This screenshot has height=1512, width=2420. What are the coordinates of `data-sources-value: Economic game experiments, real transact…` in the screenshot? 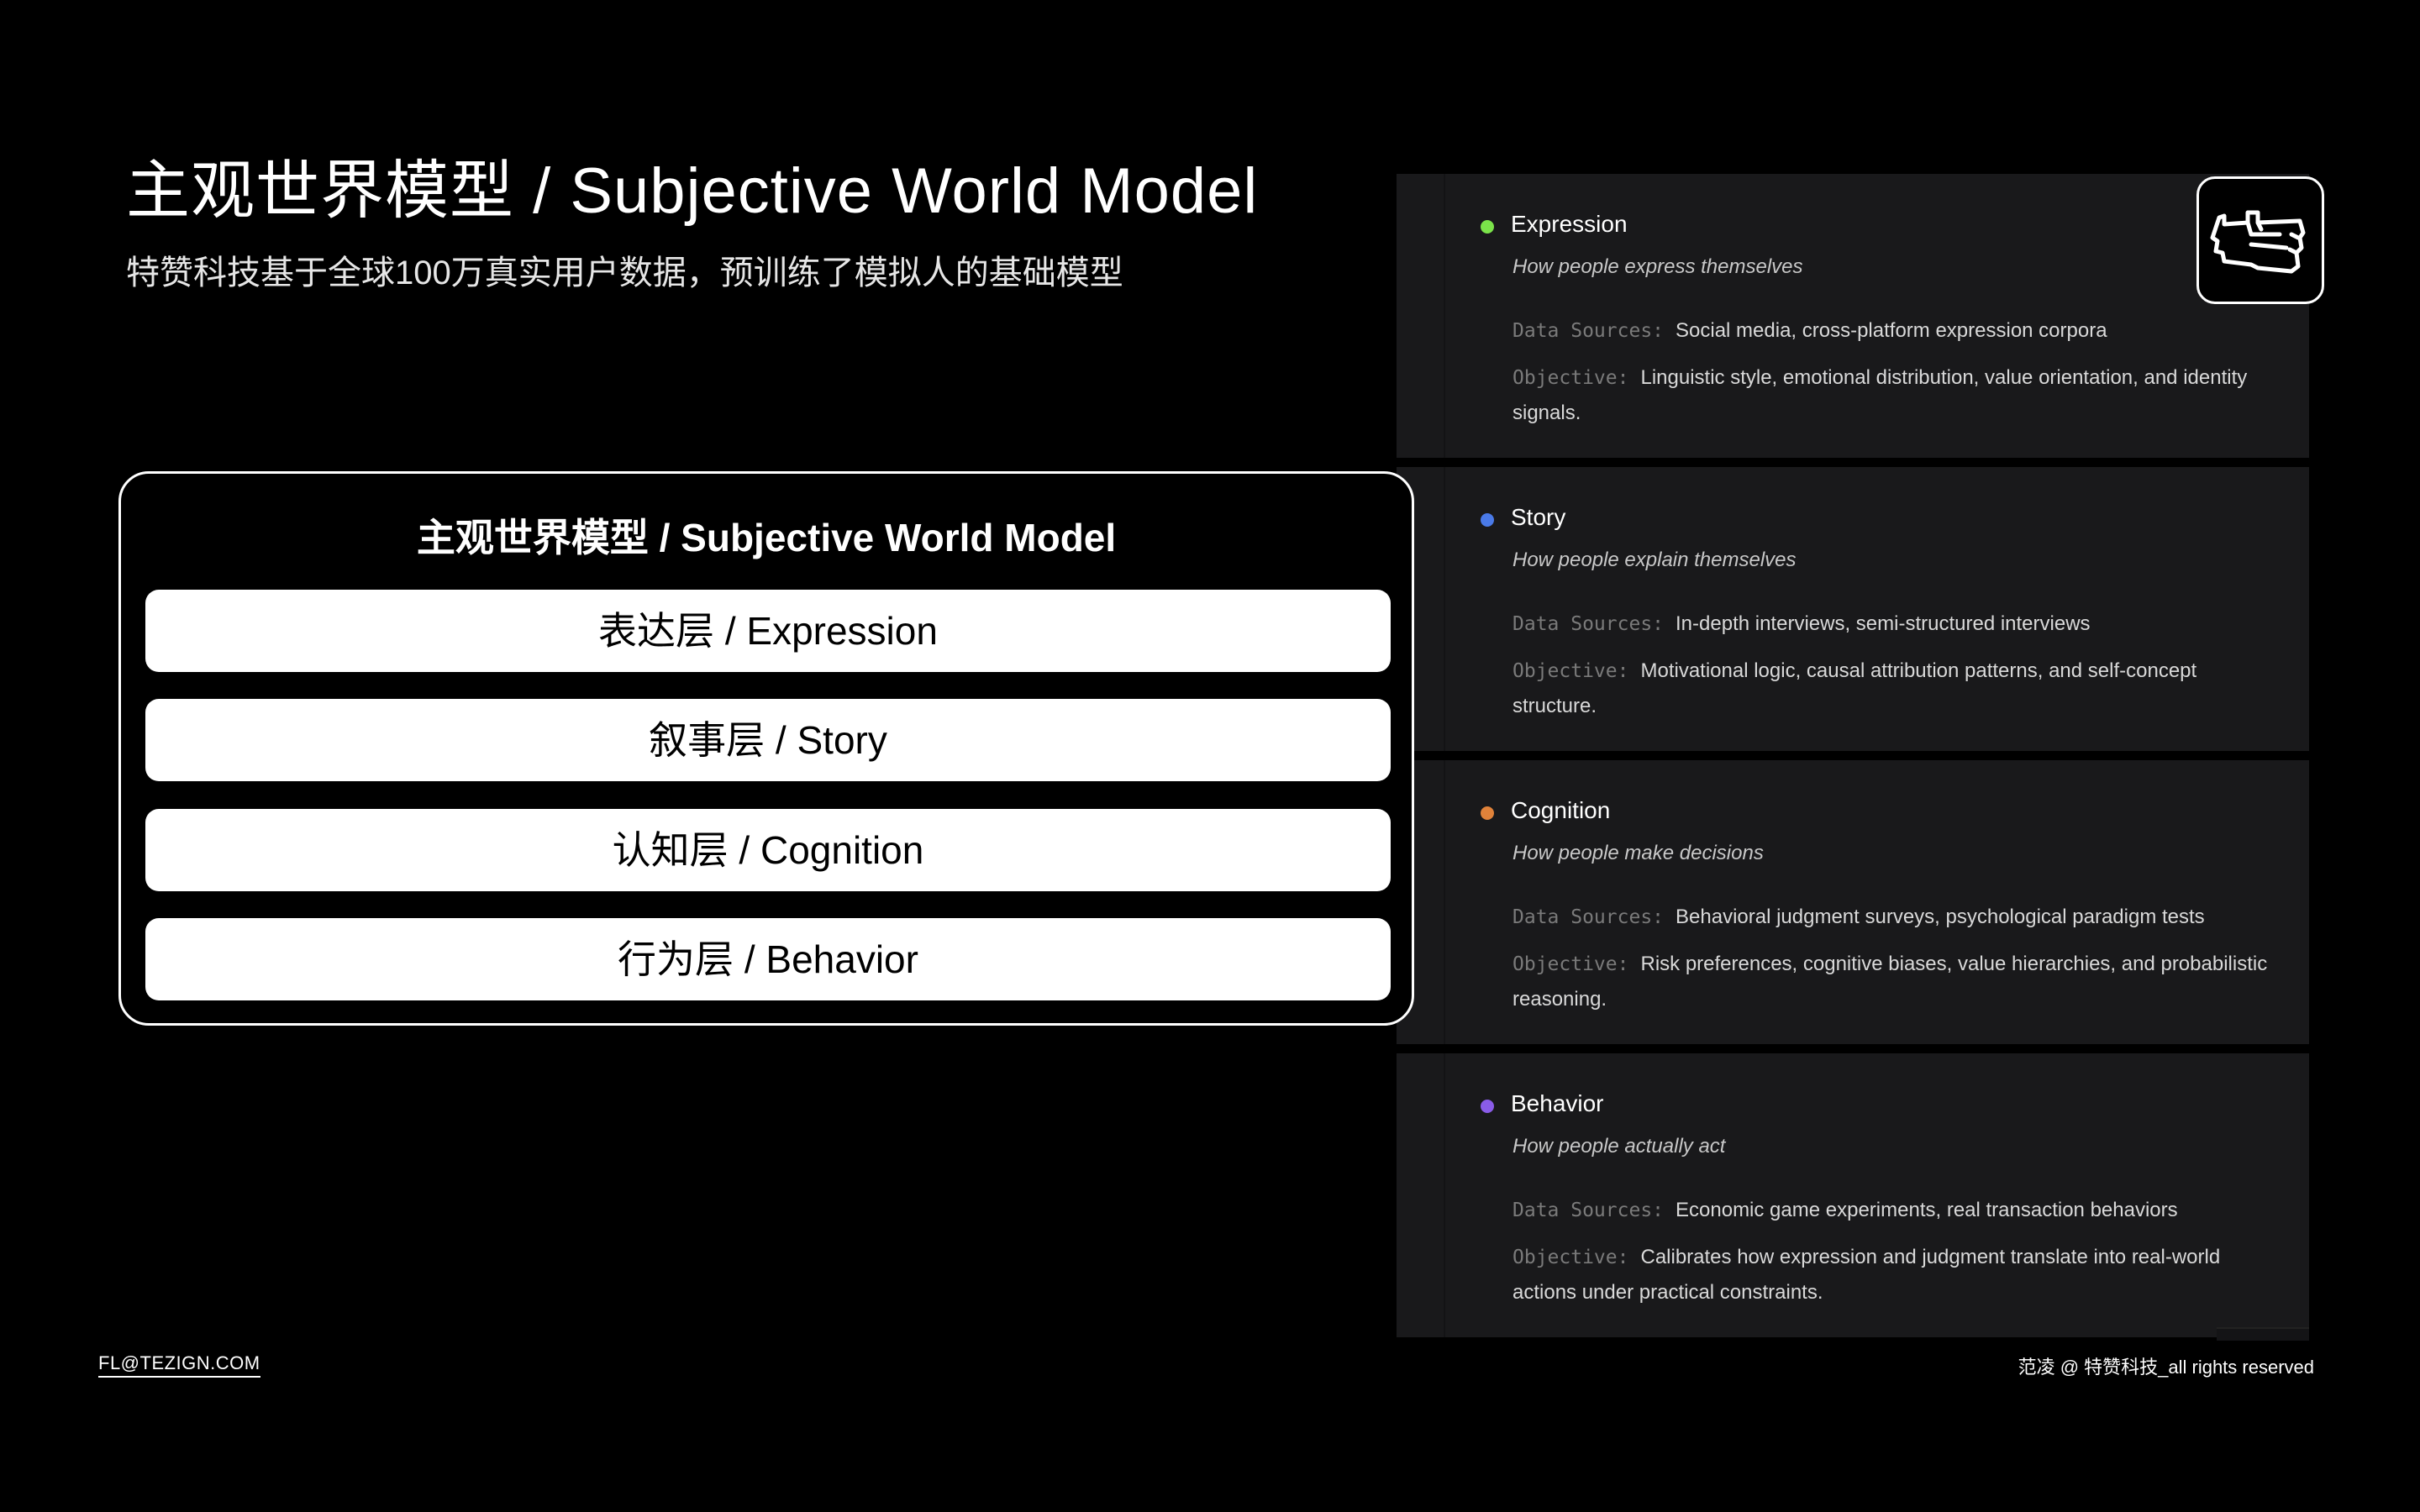 It's located at (1927, 1210).